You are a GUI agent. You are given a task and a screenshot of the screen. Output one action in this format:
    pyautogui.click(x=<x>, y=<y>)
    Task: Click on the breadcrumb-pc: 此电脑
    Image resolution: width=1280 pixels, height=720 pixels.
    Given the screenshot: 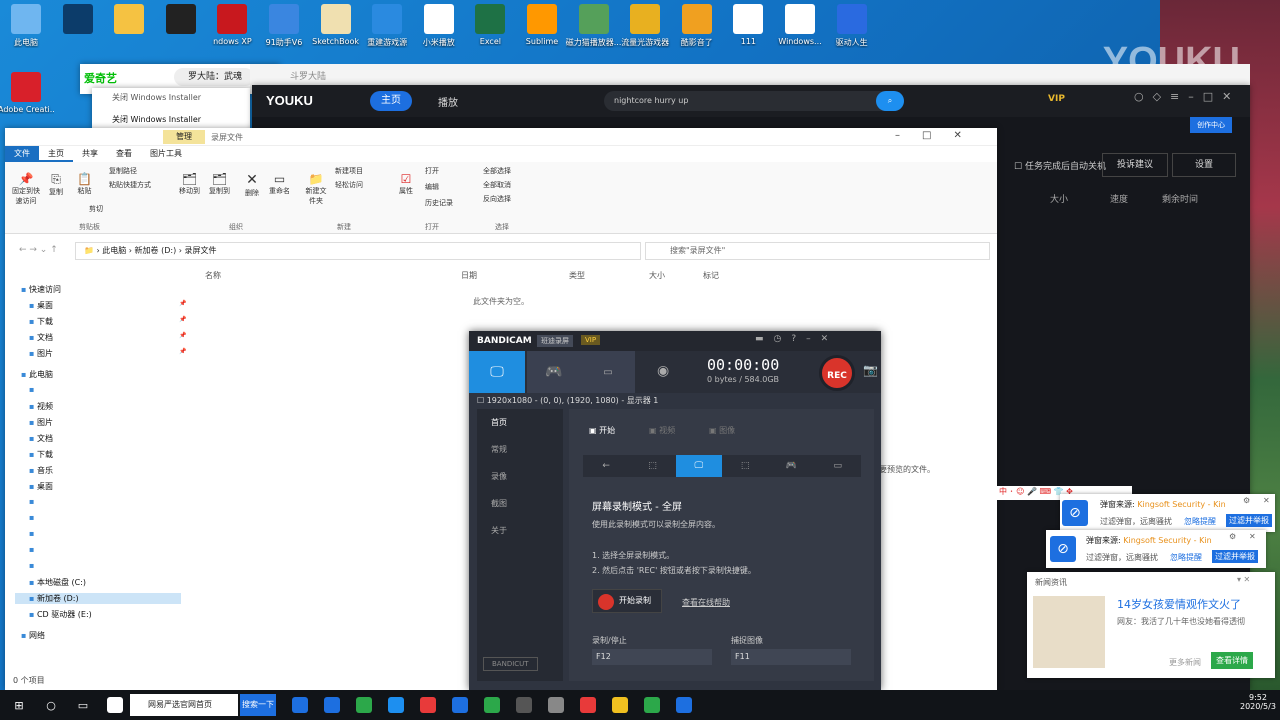 What is the action you would take?
    pyautogui.click(x=114, y=250)
    